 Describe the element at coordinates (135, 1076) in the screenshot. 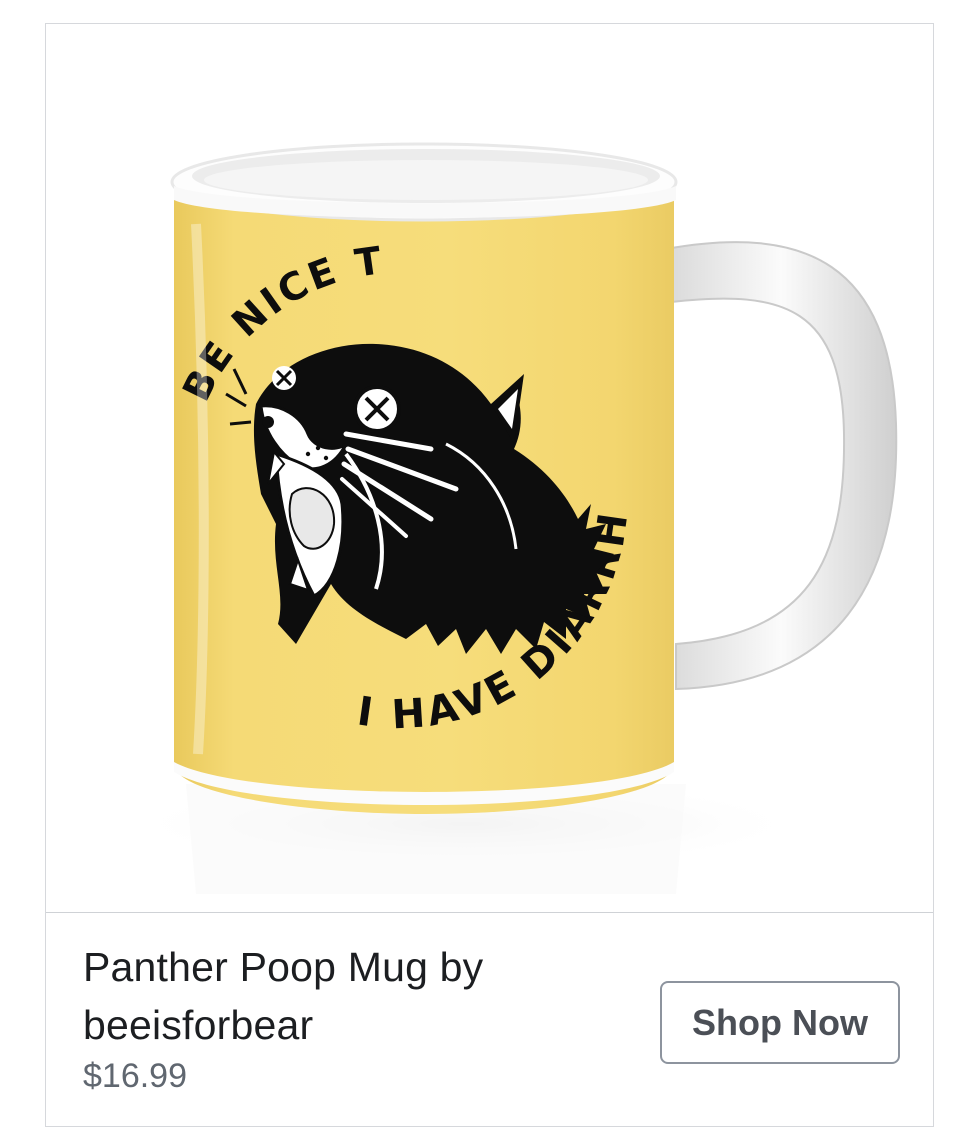

I see `product-price: $16.99` at that location.